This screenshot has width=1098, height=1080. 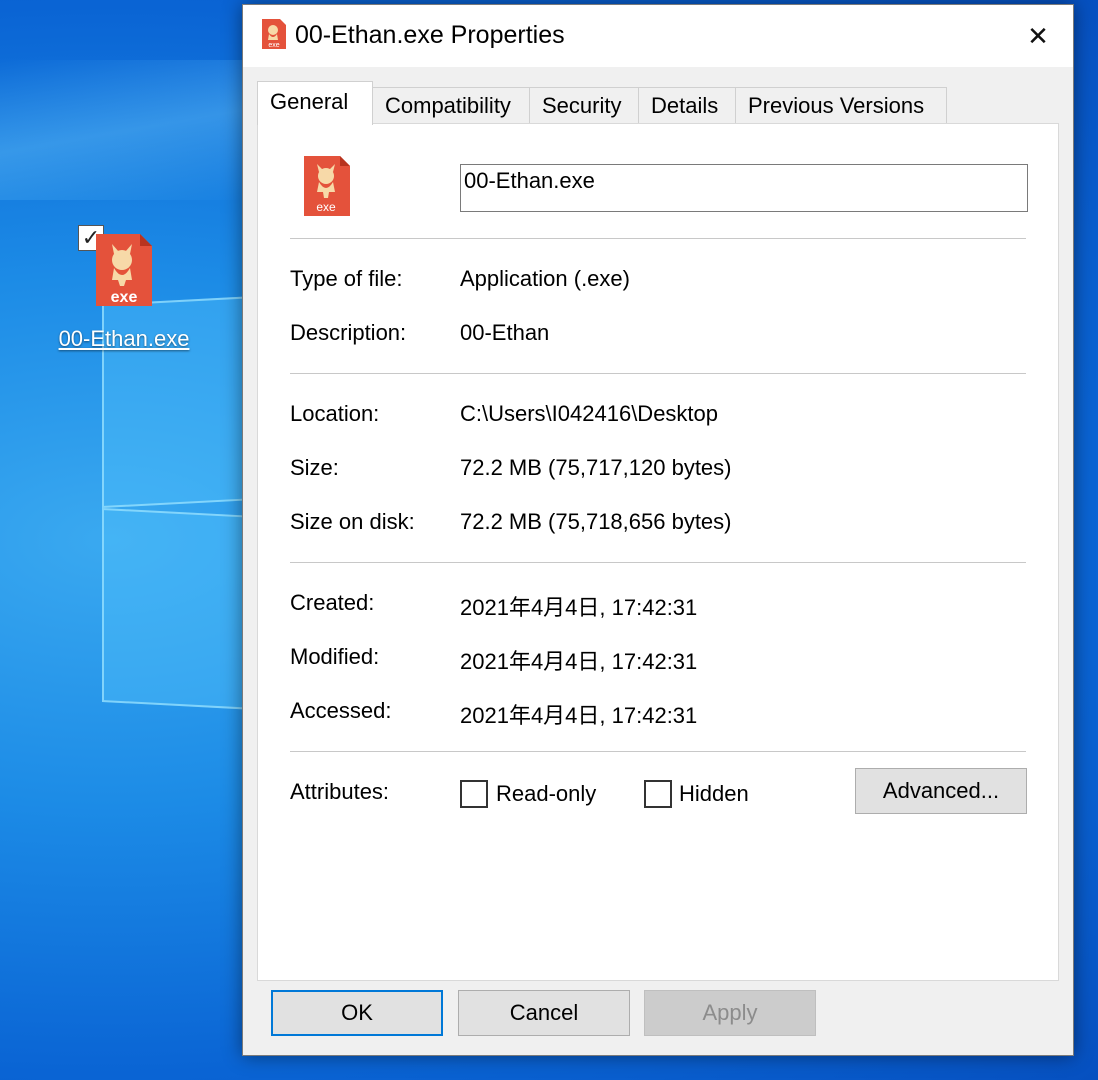 What do you see at coordinates (545, 278) in the screenshot?
I see `type-of-file-value: Application (.exe)` at bounding box center [545, 278].